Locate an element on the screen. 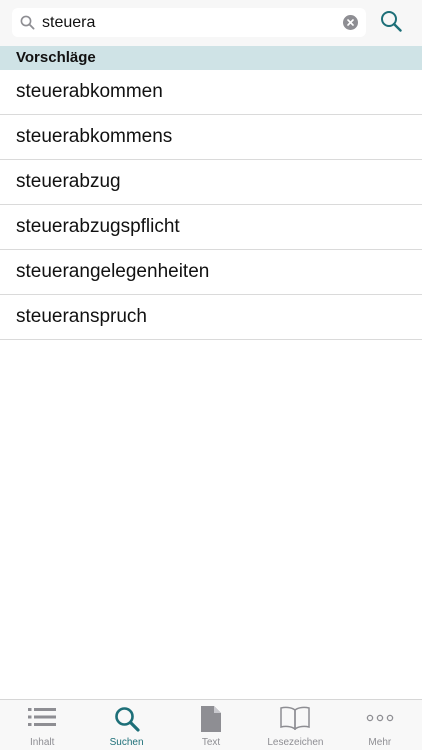  tab-mehr: Mehr is located at coordinates (380, 725).